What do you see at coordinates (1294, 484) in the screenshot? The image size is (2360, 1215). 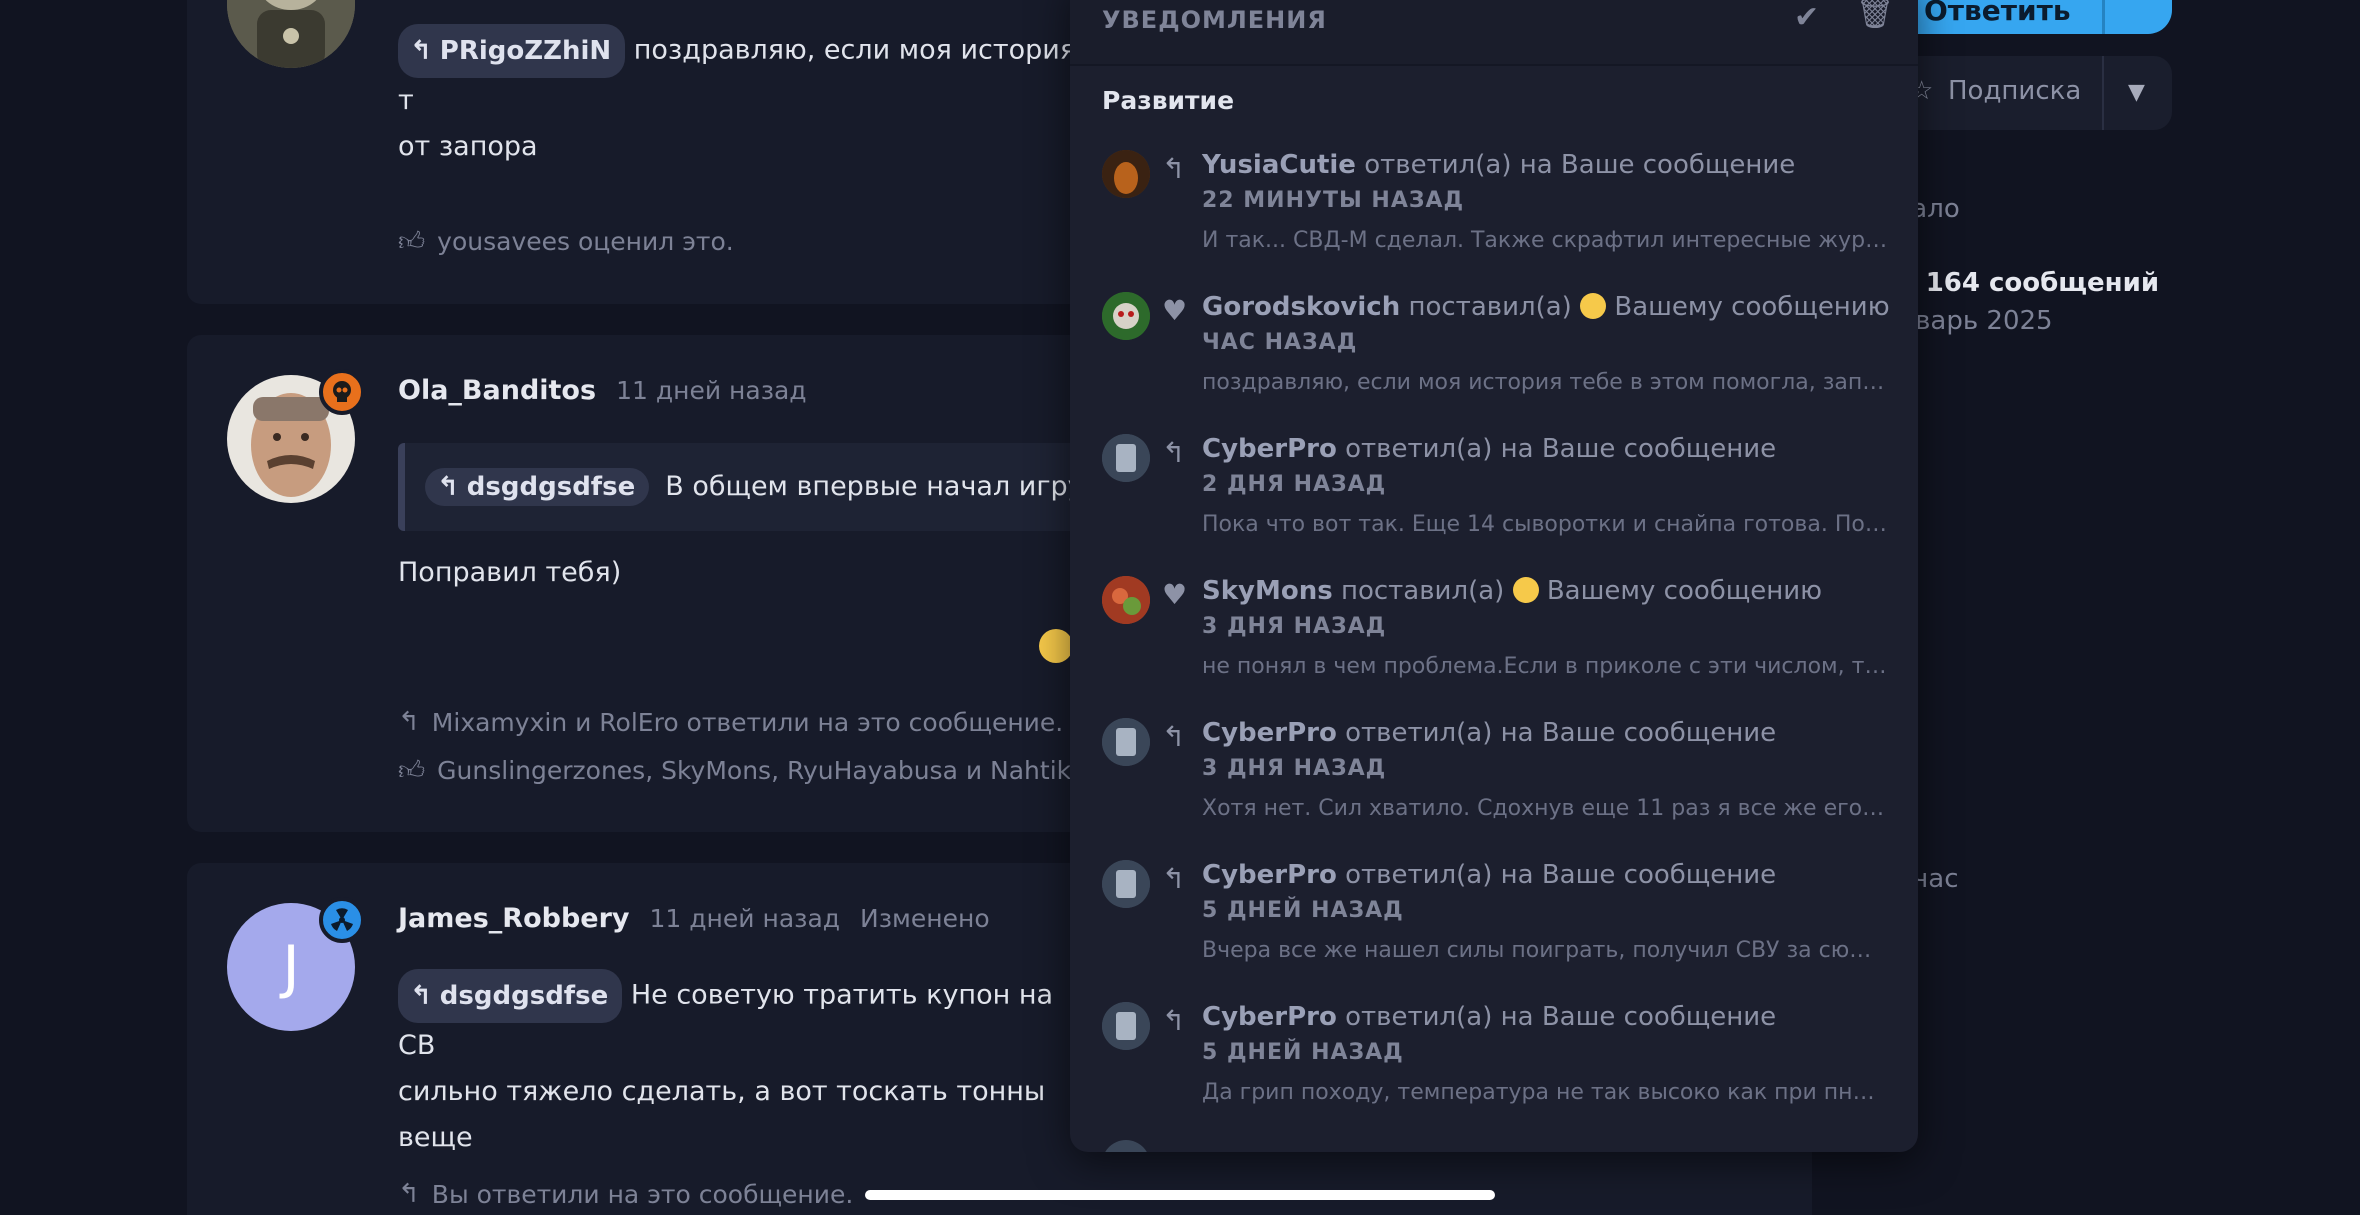 I see `notification-time: 2 ДНЯ НАЗАД` at bounding box center [1294, 484].